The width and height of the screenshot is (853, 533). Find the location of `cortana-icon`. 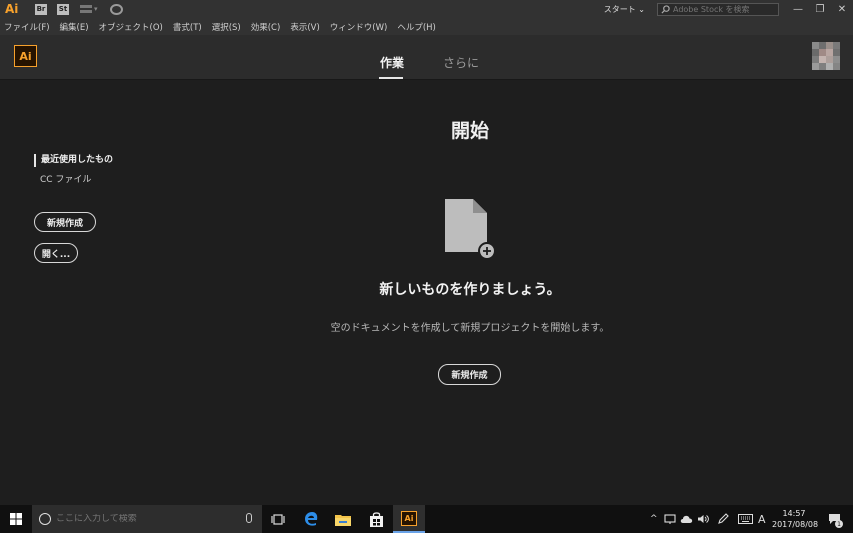

cortana-icon is located at coordinates (45, 519).